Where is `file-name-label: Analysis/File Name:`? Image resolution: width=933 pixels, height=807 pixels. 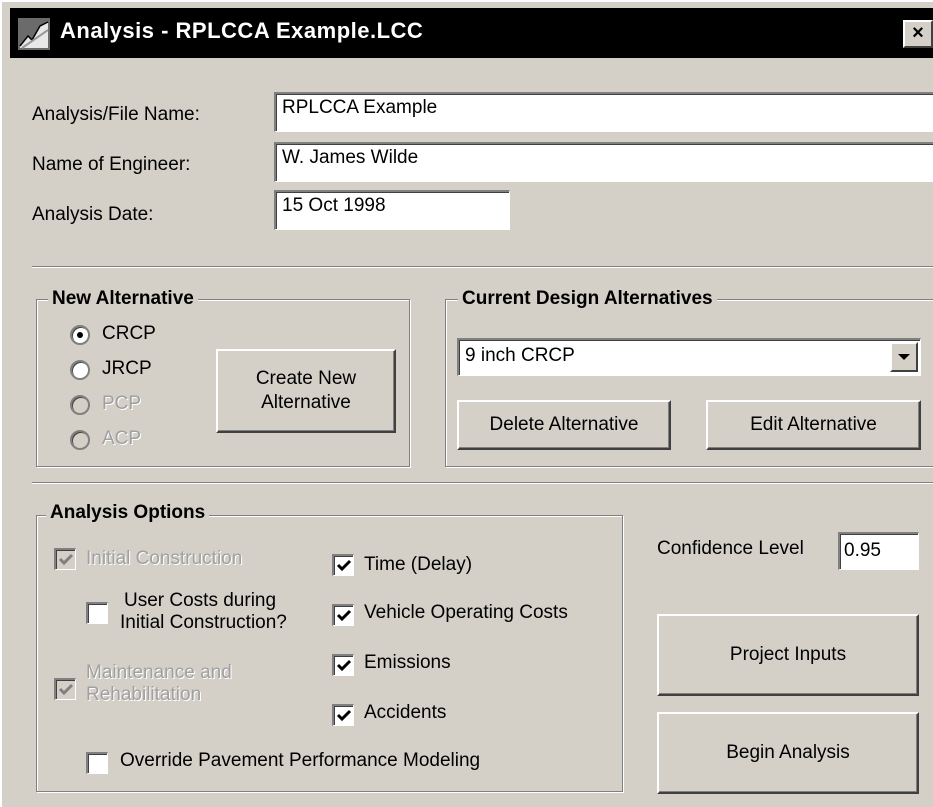
file-name-label: Analysis/File Name: is located at coordinates (116, 114).